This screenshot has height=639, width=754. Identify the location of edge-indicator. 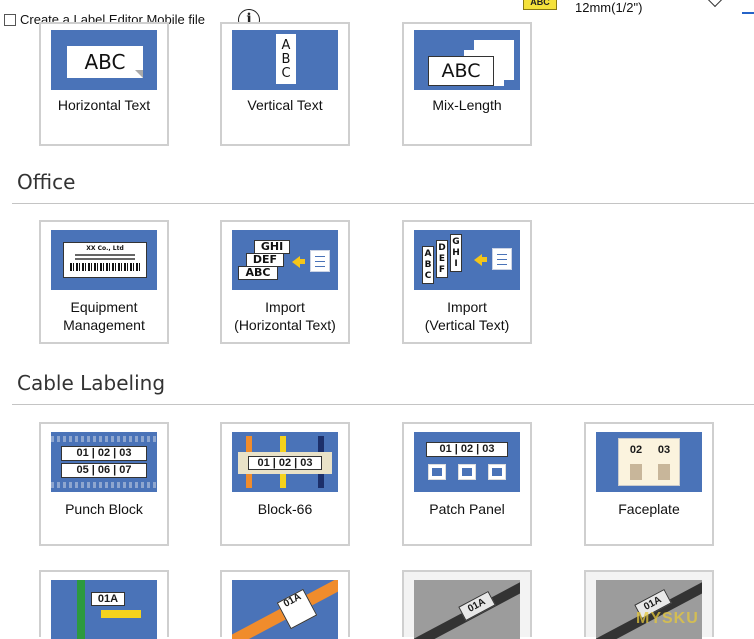
(748, 13).